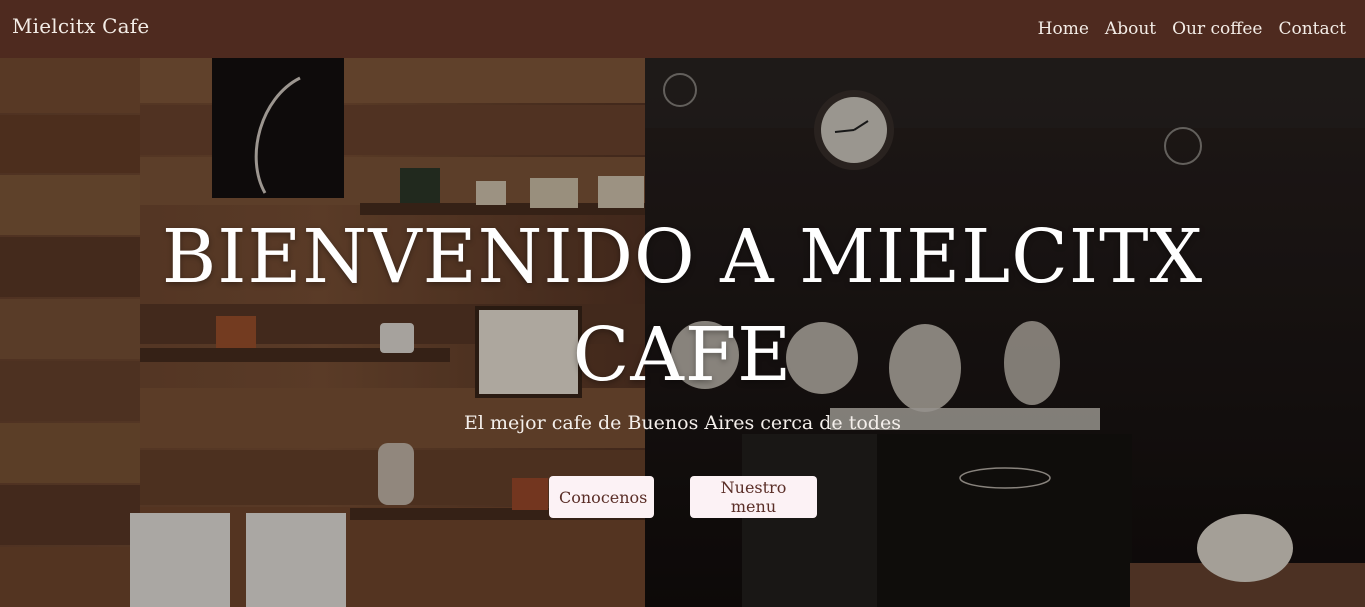 The width and height of the screenshot is (1365, 607). What do you see at coordinates (1217, 29) in the screenshot?
I see `nav-link-our-coffee: Our coffee` at bounding box center [1217, 29].